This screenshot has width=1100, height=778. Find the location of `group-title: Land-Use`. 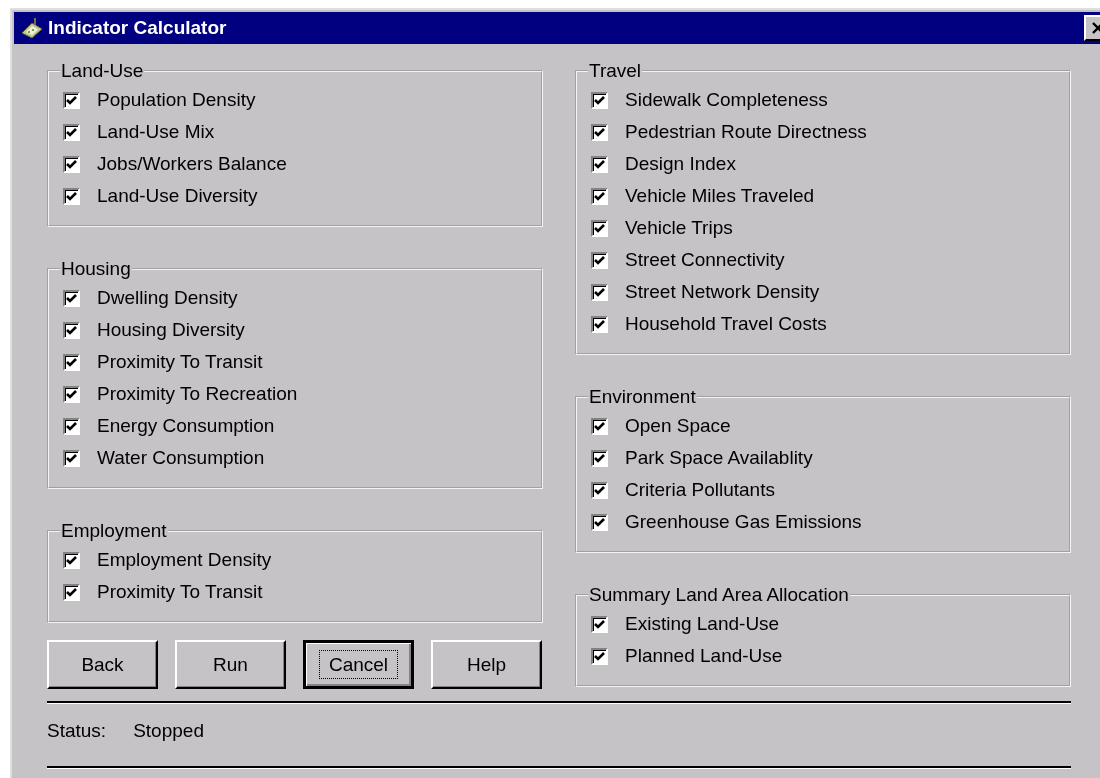

group-title: Land-Use is located at coordinates (102, 71).